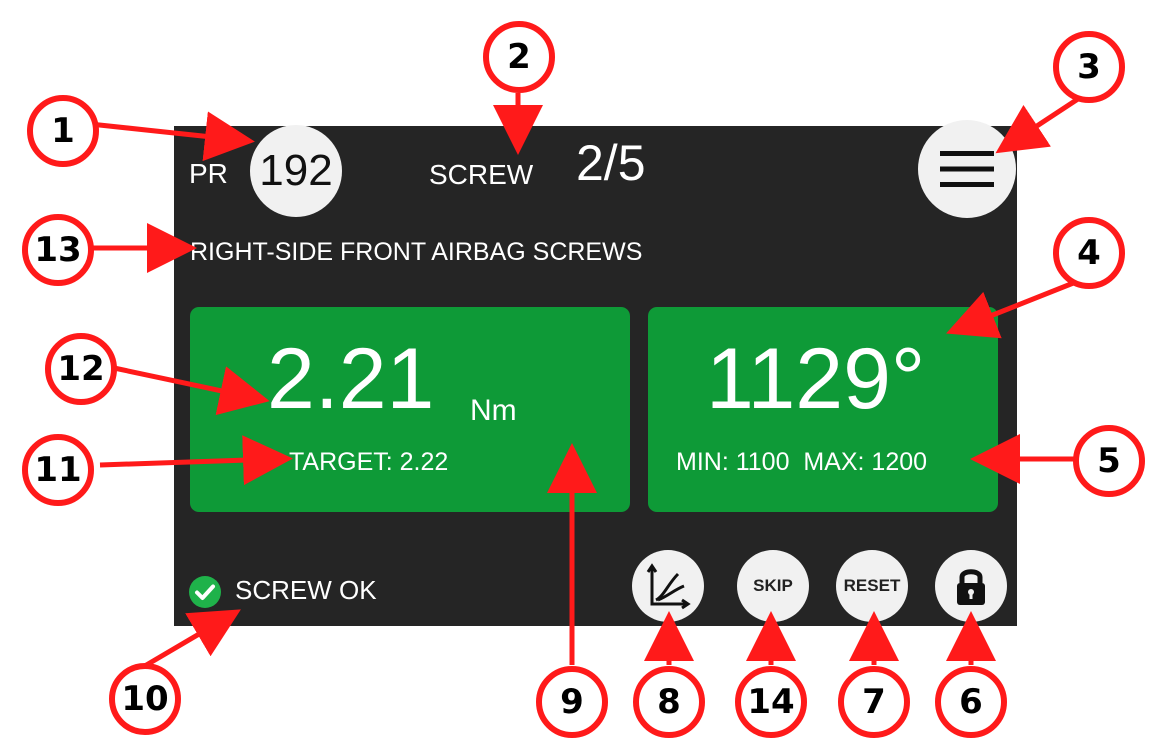 This screenshot has width=1154, height=749. Describe the element at coordinates (145, 699) in the screenshot. I see `callout-10: 10` at that location.